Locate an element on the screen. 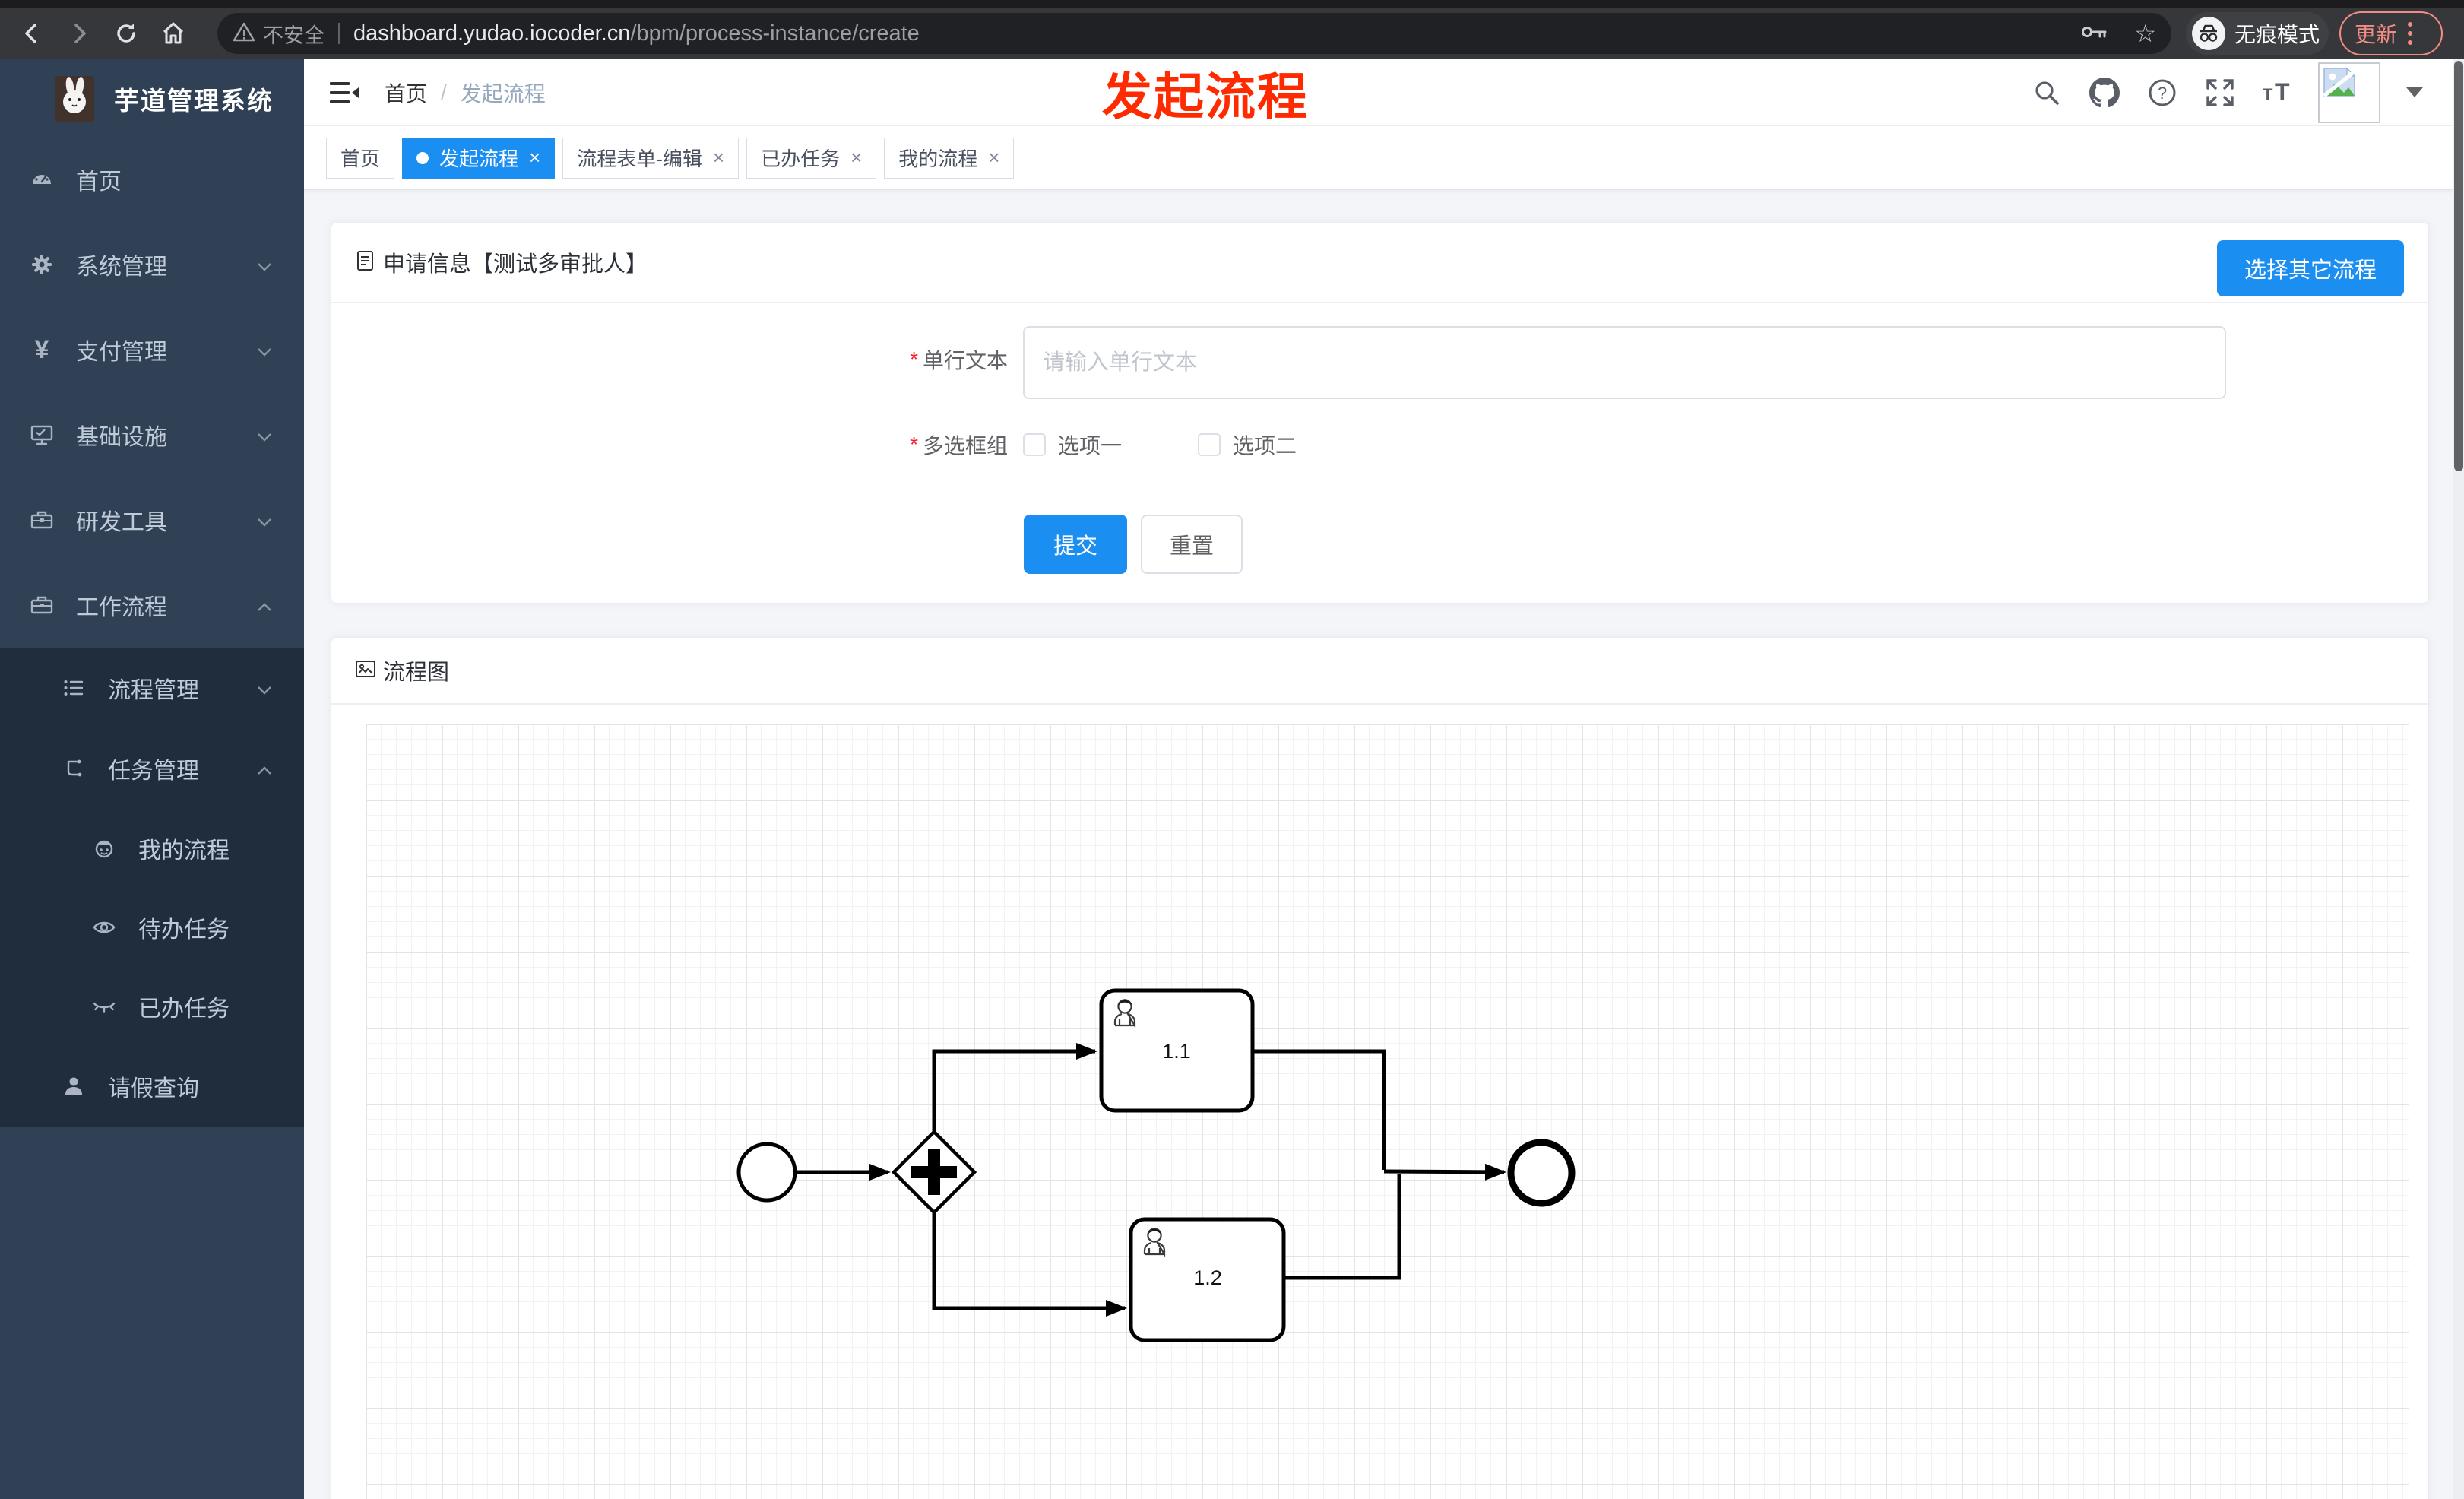 This screenshot has height=1499, width=2464. task-label: 1.2 is located at coordinates (1207, 1277).